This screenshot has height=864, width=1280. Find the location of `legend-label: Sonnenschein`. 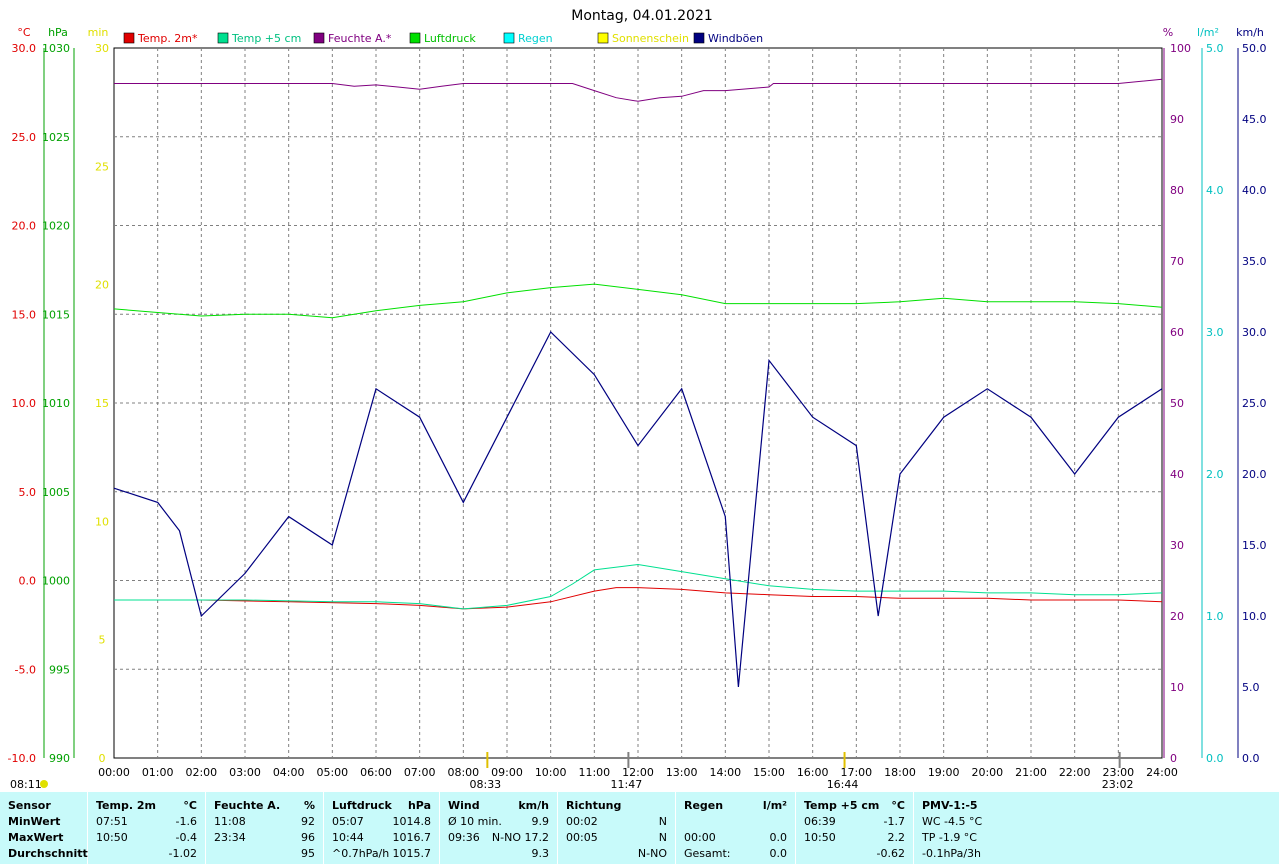

legend-label: Sonnenschein is located at coordinates (650, 38).